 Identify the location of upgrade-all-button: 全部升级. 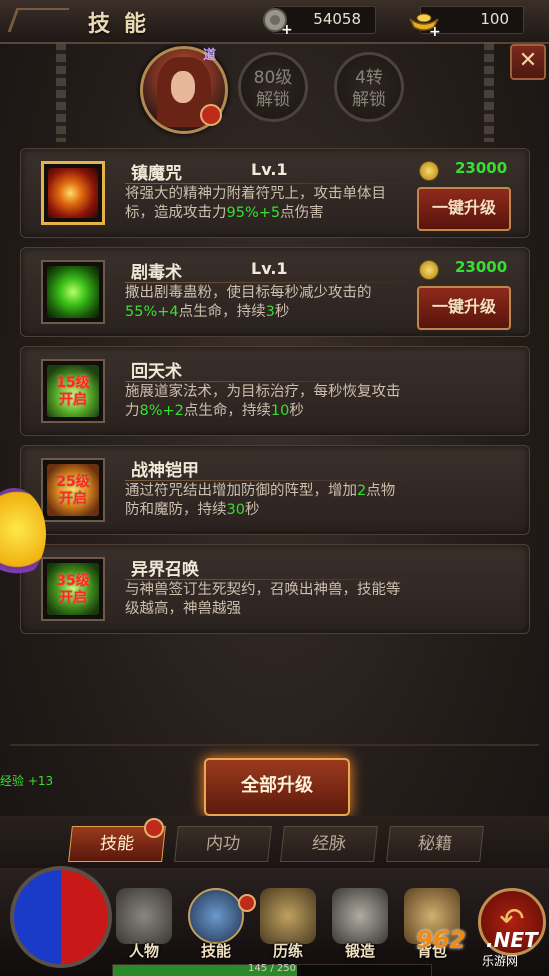
(277, 787).